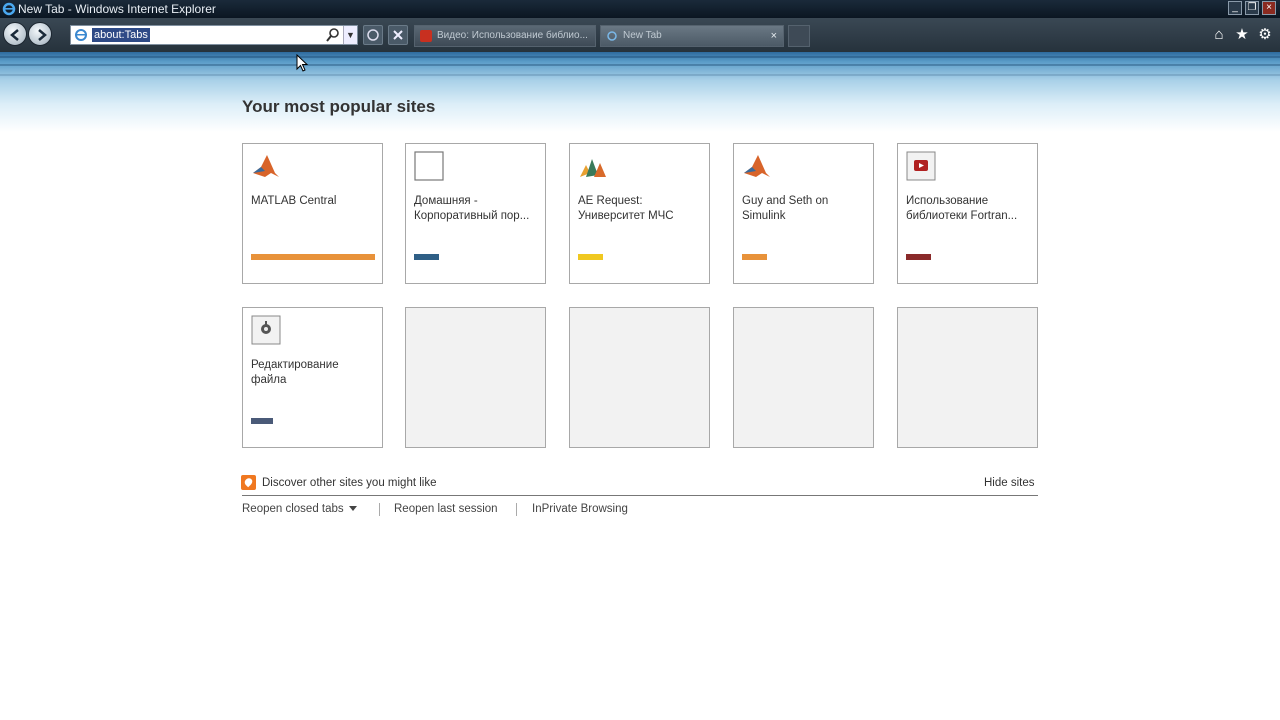 The height and width of the screenshot is (720, 1280). What do you see at coordinates (117, 9) in the screenshot?
I see `window-title: New Tab - Windows Internet Explorer` at bounding box center [117, 9].